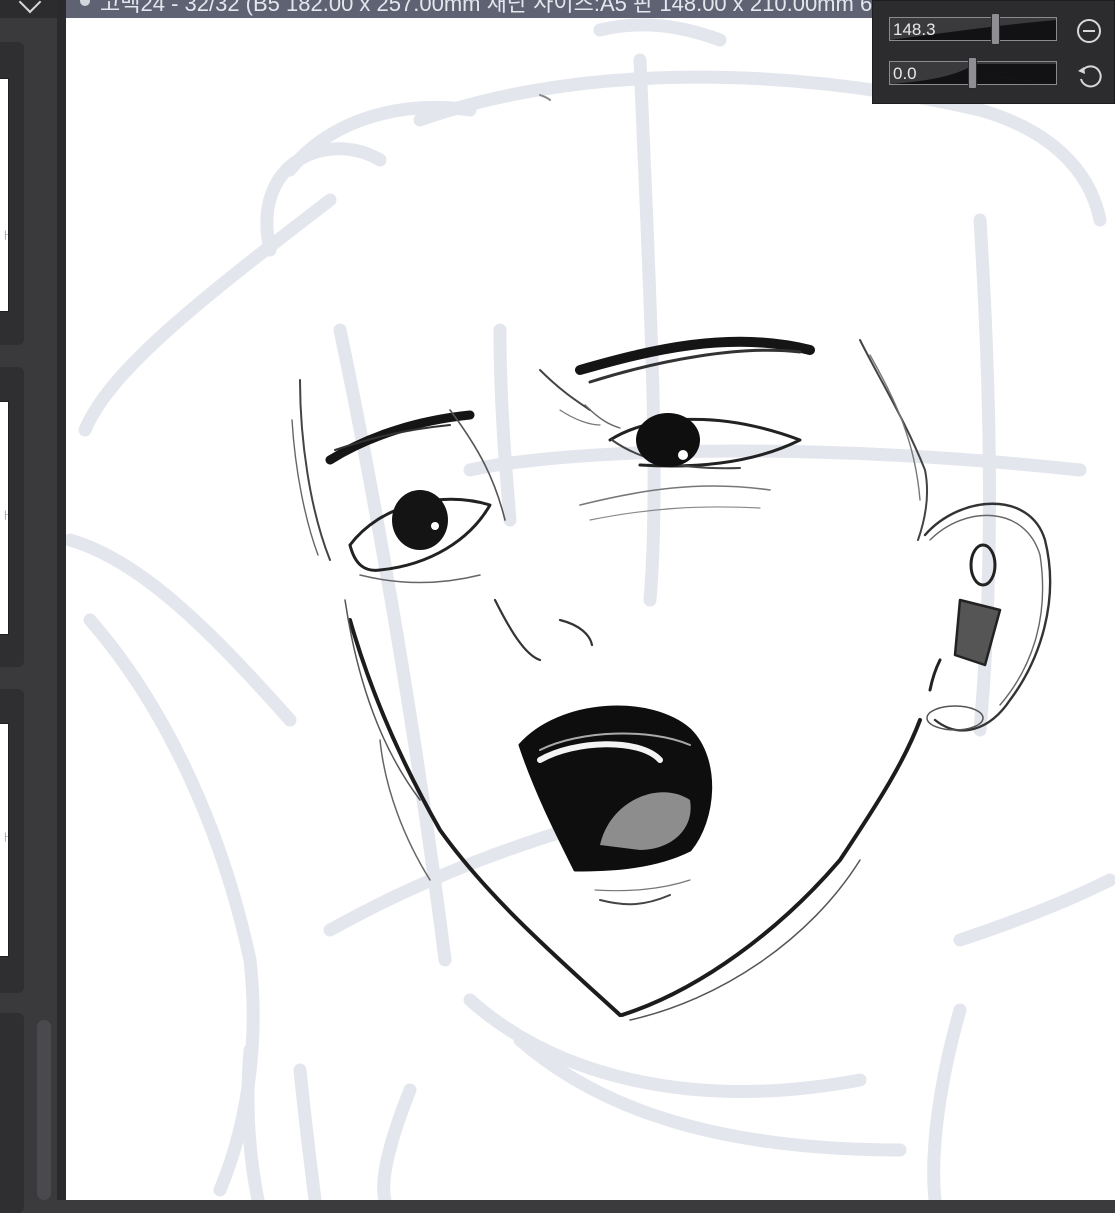  I want to click on zoom-slider-handle, so click(995, 29).